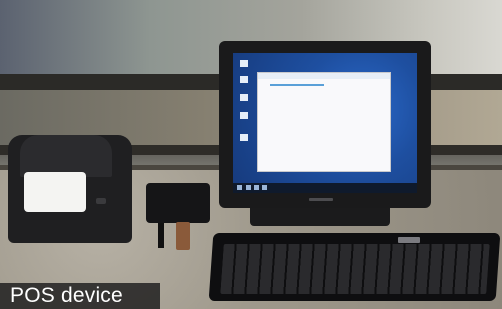 Image resolution: width=502 pixels, height=309 pixels. What do you see at coordinates (355, 269) in the screenshot?
I see `keyboard-keys` at bounding box center [355, 269].